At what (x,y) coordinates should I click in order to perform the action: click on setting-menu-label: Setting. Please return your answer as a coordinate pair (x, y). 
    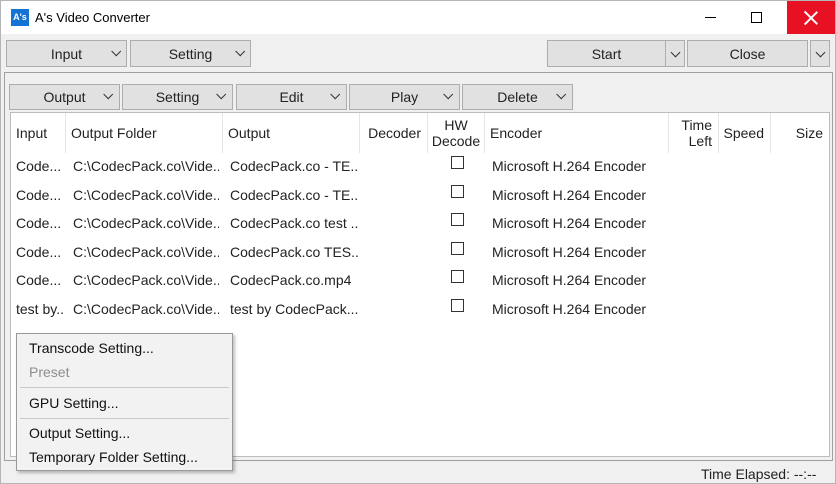
    Looking at the image, I should click on (190, 53).